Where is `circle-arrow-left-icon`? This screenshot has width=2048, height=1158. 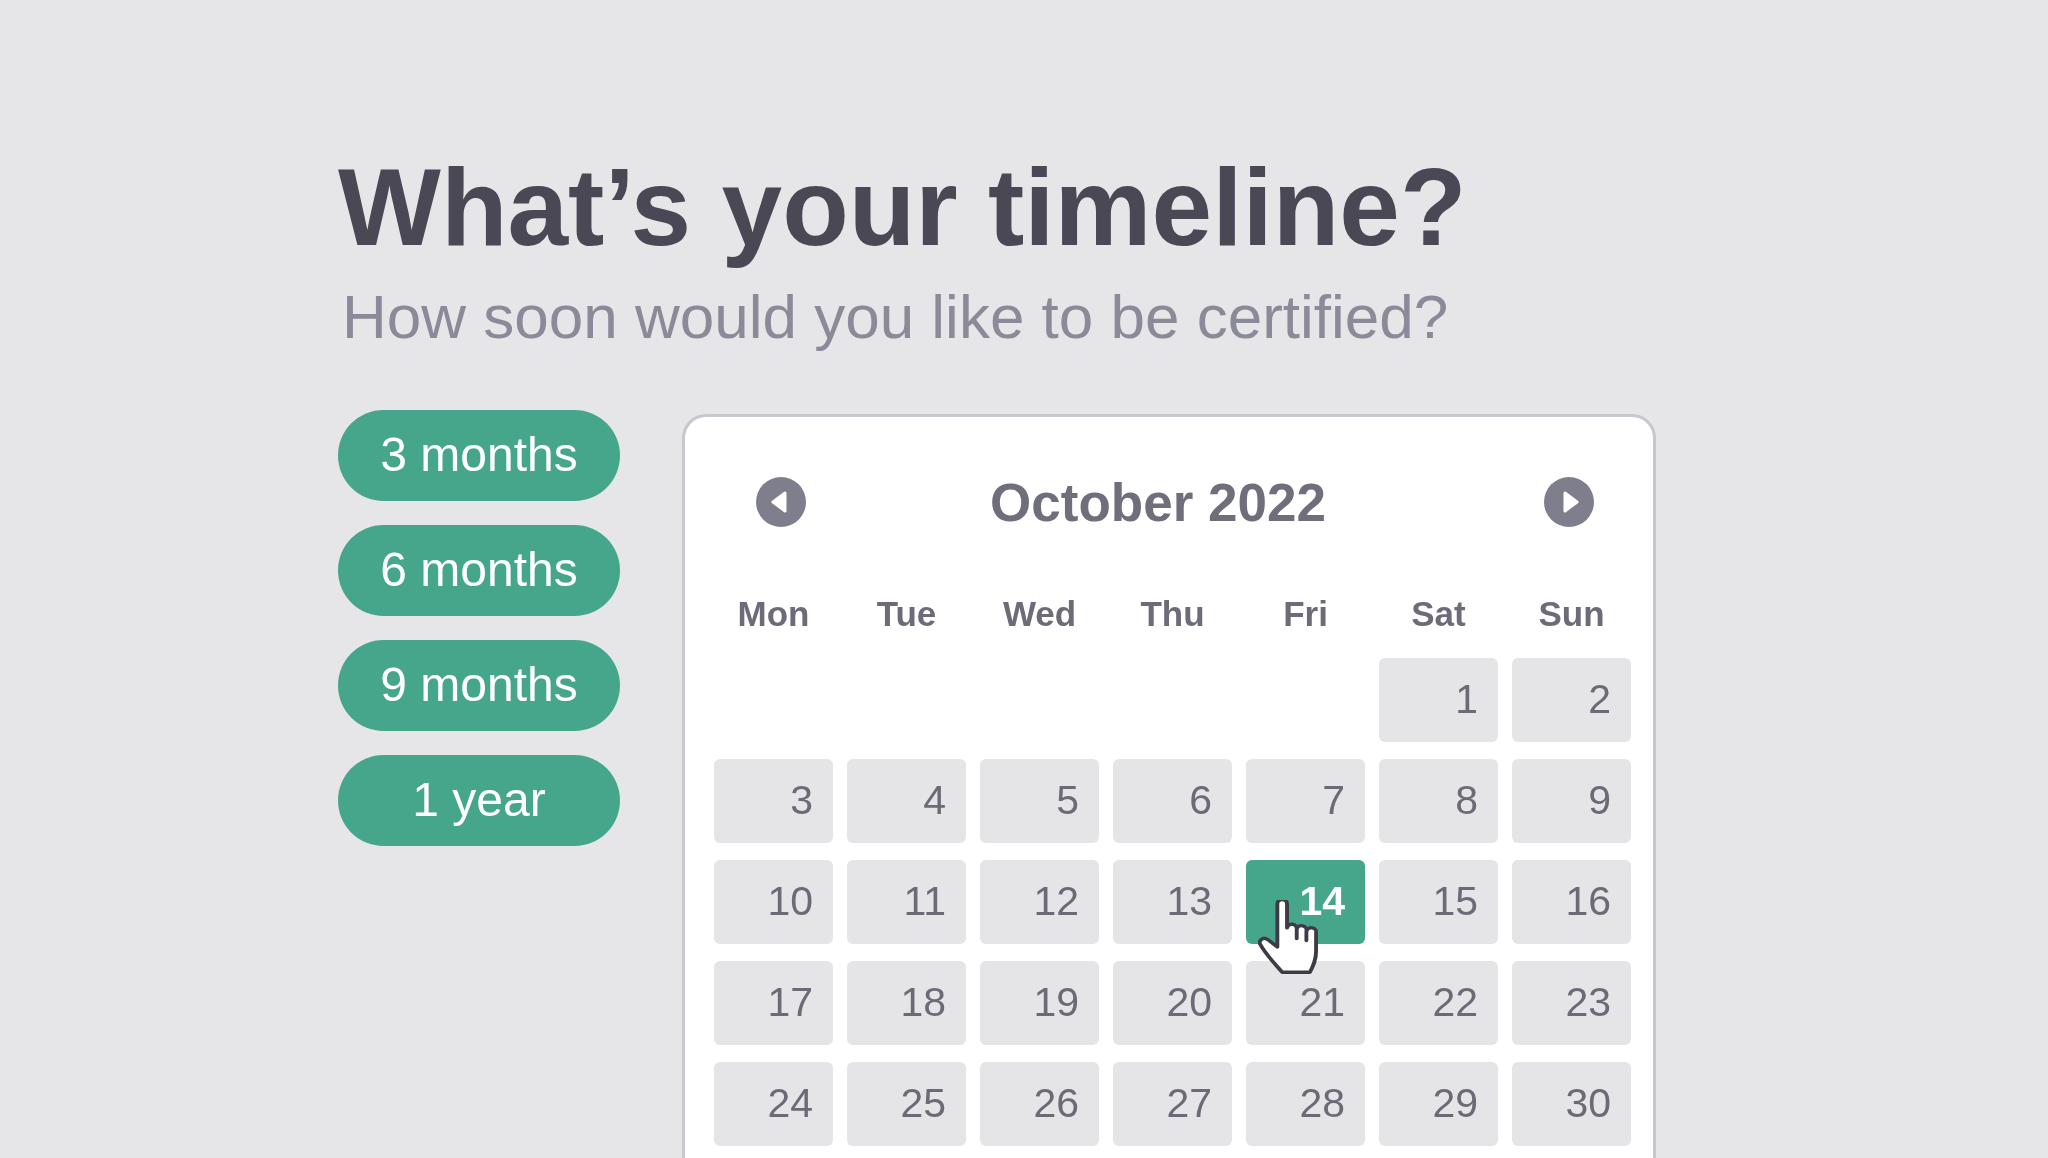 circle-arrow-left-icon is located at coordinates (781, 502).